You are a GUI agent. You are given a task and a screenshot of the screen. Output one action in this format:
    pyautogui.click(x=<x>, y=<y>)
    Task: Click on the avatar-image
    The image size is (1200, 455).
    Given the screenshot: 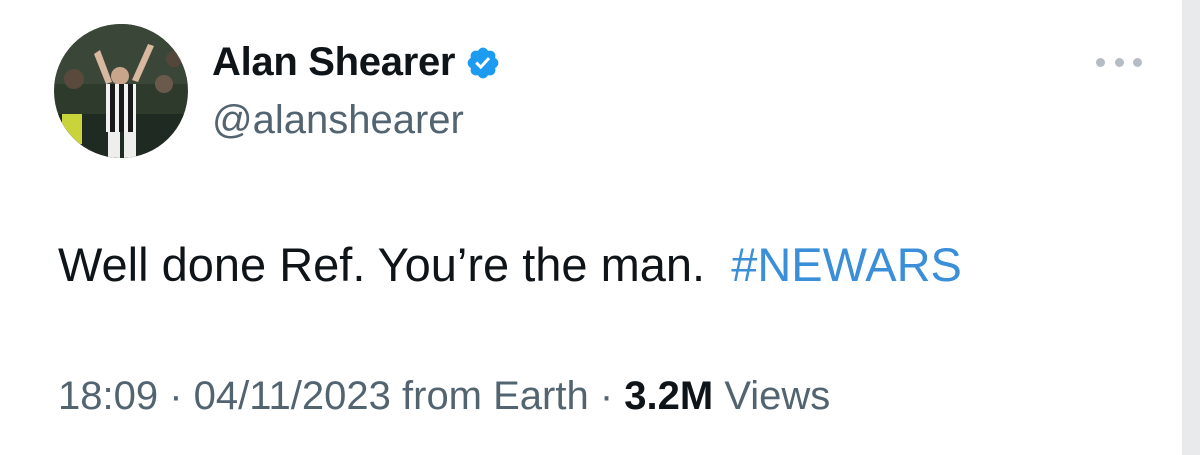 What is the action you would take?
    pyautogui.click(x=121, y=91)
    